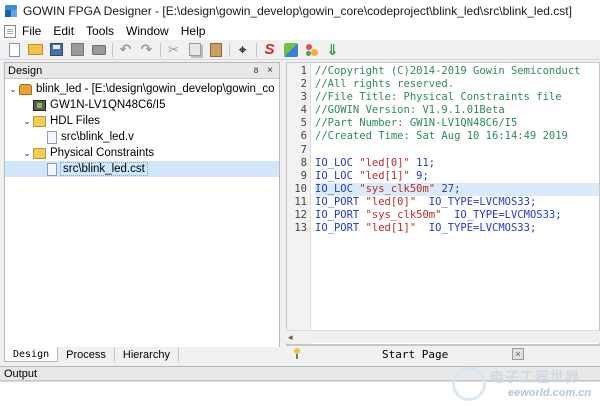 This screenshot has width=600, height=406. What do you see at coordinates (422, 162) in the screenshot?
I see `code-token: 11;` at bounding box center [422, 162].